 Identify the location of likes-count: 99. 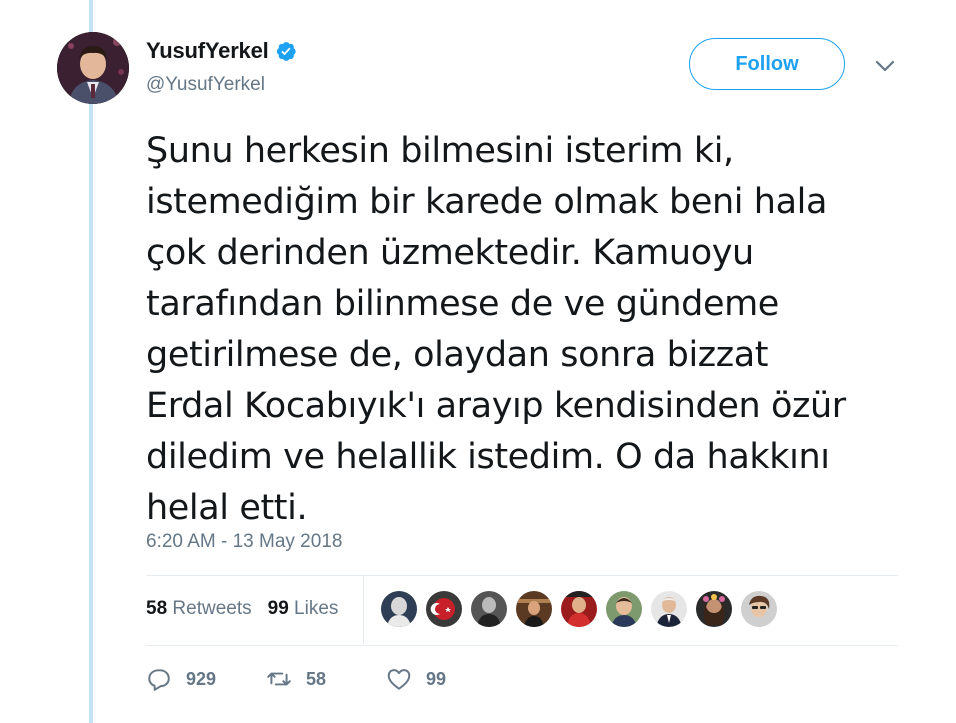
(278, 608).